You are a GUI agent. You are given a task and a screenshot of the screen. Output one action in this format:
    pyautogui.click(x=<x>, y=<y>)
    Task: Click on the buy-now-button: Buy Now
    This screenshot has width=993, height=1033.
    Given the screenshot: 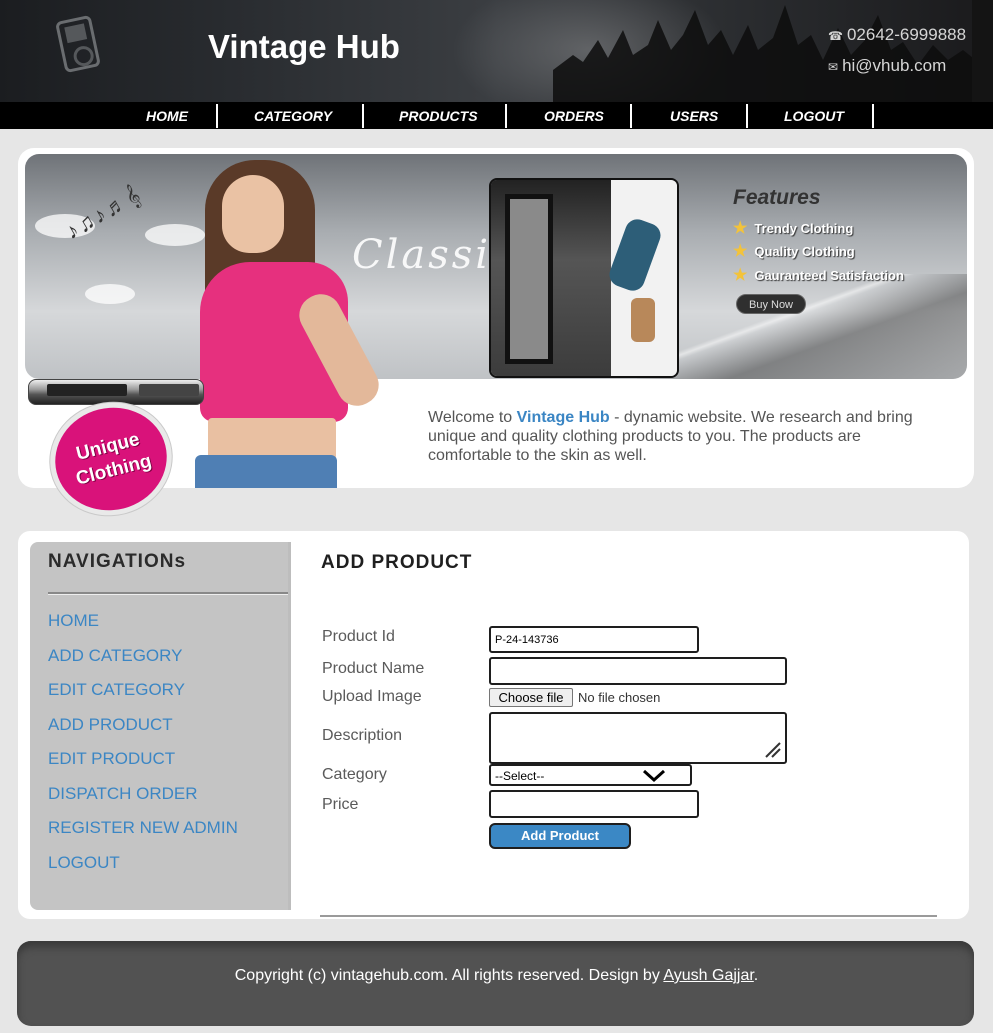 What is the action you would take?
    pyautogui.click(x=771, y=304)
    